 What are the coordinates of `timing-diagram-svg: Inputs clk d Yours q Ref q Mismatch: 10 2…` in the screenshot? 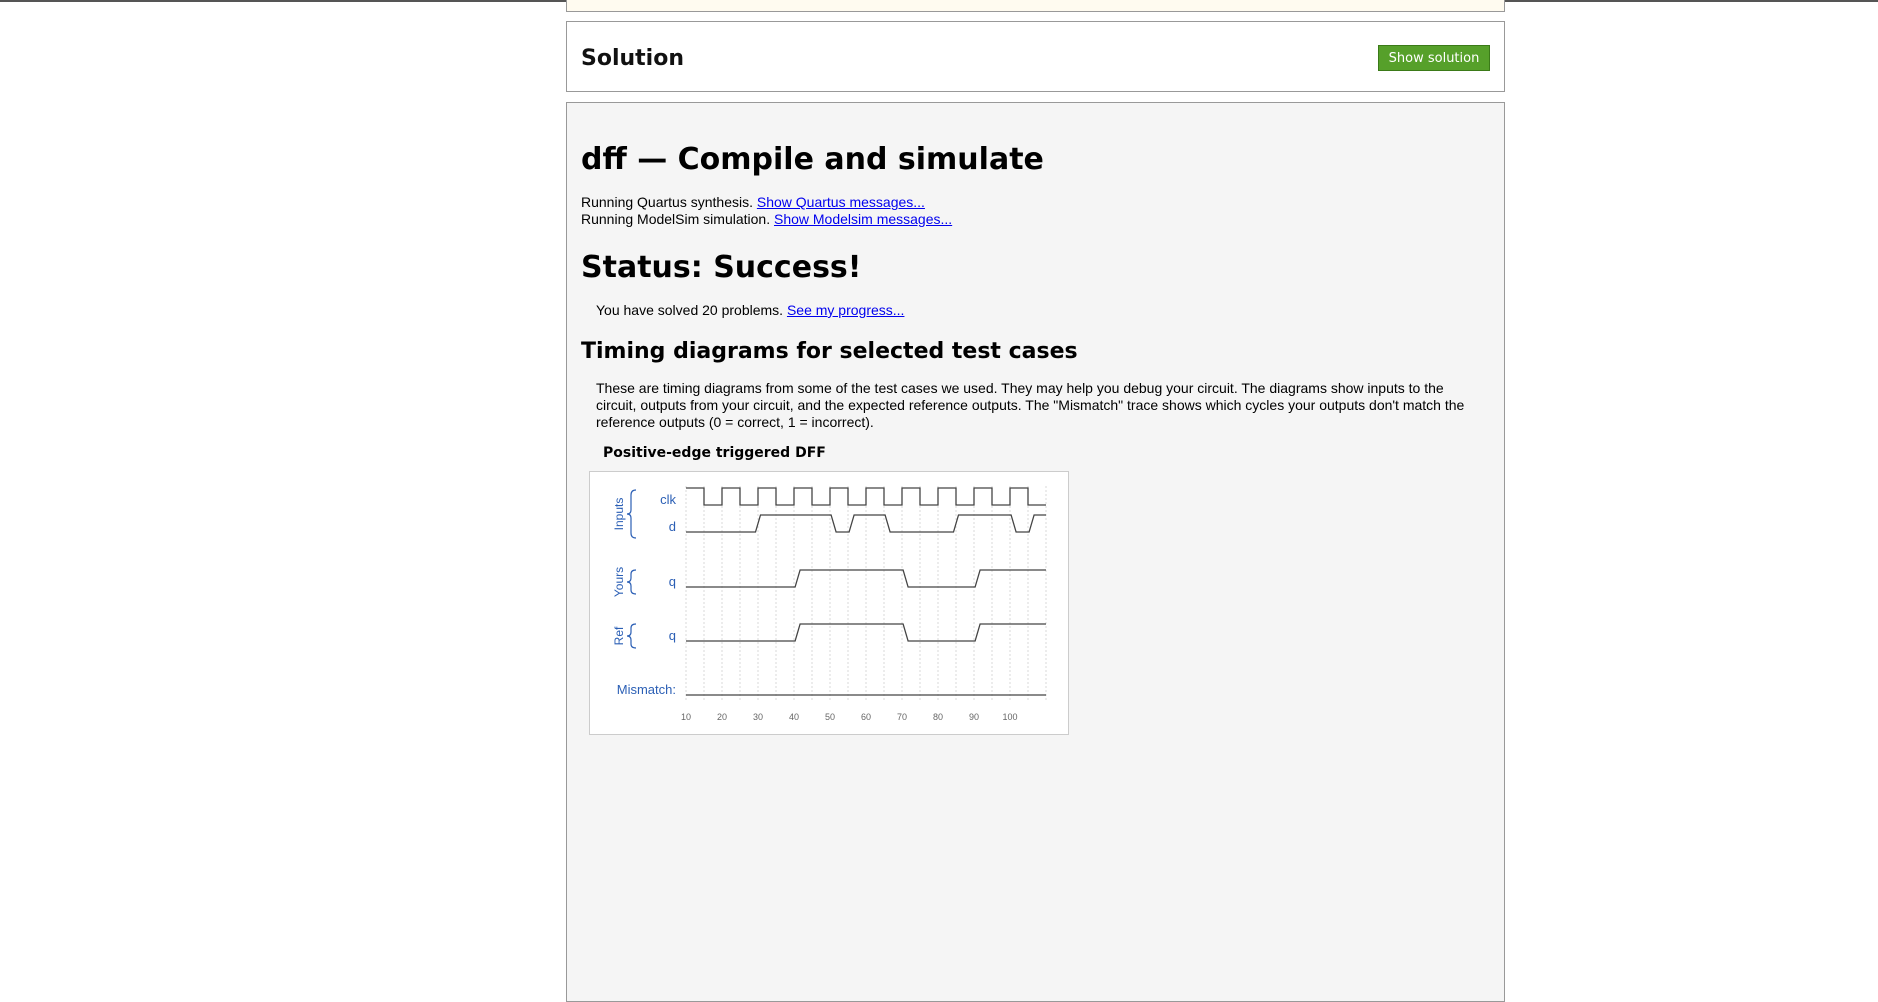 It's located at (829, 604).